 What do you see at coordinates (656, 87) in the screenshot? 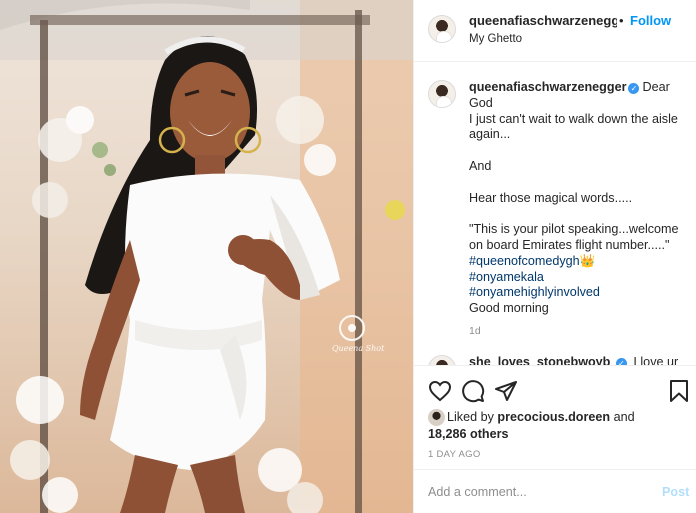
I see `caption-first-line: Dear` at bounding box center [656, 87].